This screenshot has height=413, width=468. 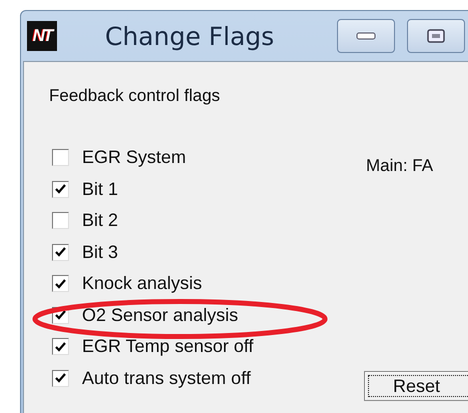 I want to click on group-label: Feedback control flags, so click(x=135, y=96).